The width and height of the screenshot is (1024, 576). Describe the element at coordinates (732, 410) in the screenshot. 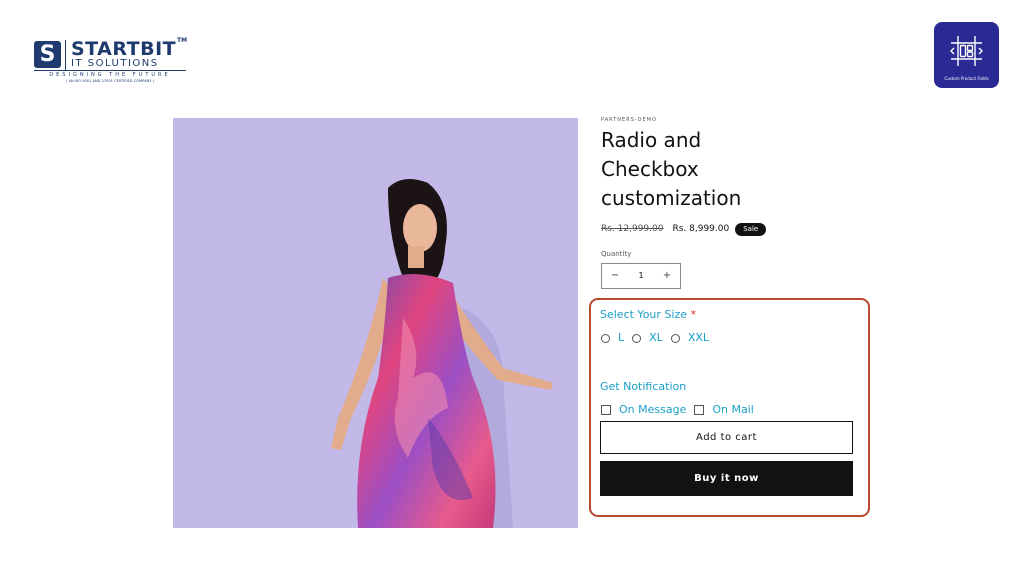

I see `checkbox-label: On Mail` at that location.